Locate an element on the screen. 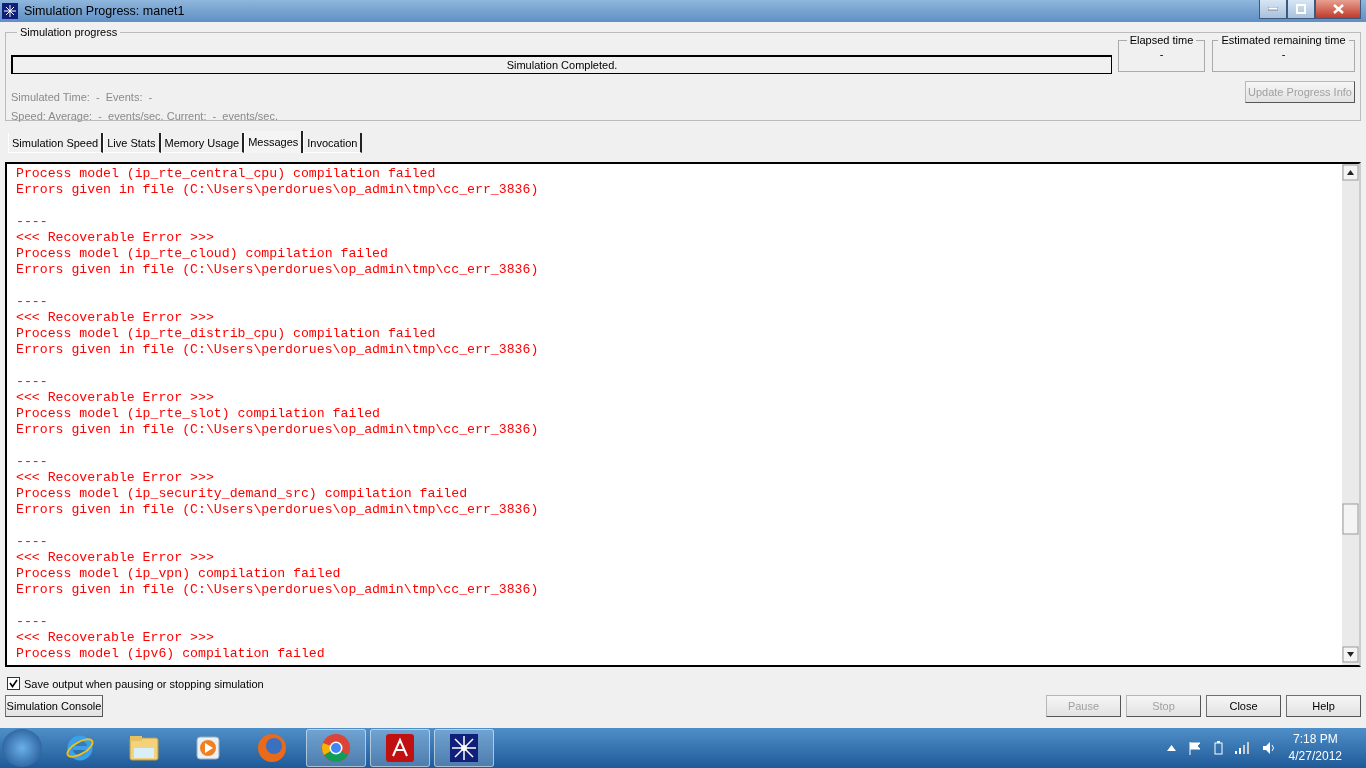 This screenshot has width=1366, height=768. folder-icon is located at coordinates (144, 748).